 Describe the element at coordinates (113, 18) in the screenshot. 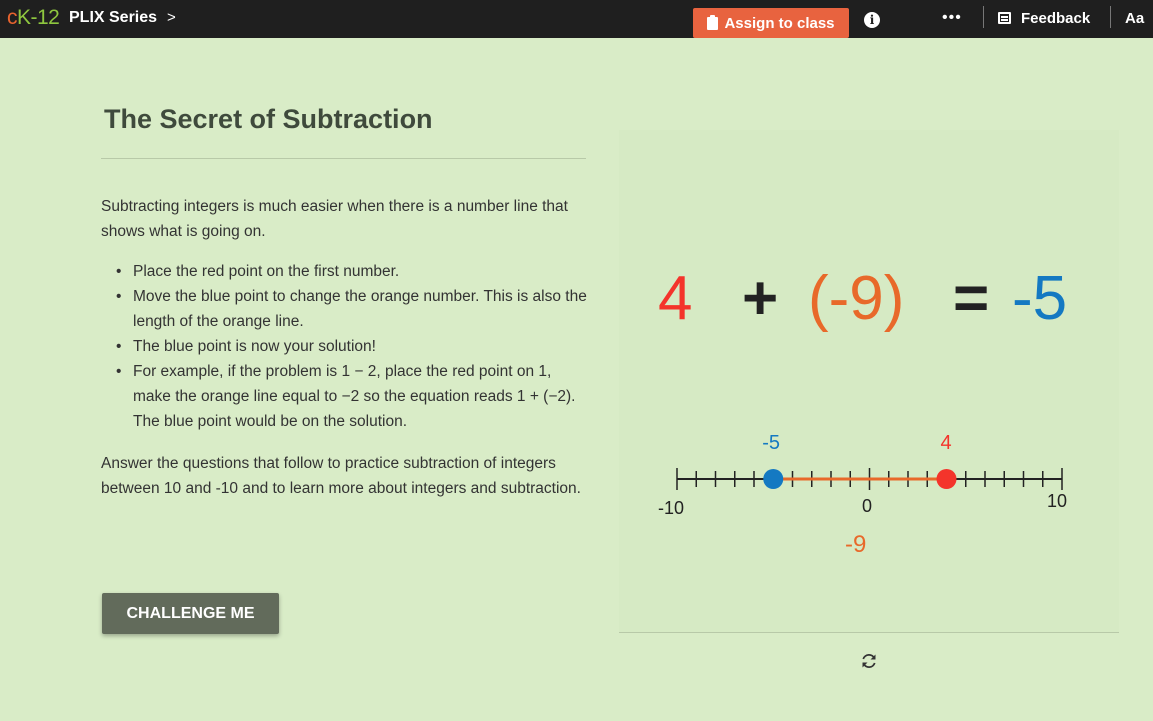

I see `plix-series-link: PLIX Series` at that location.